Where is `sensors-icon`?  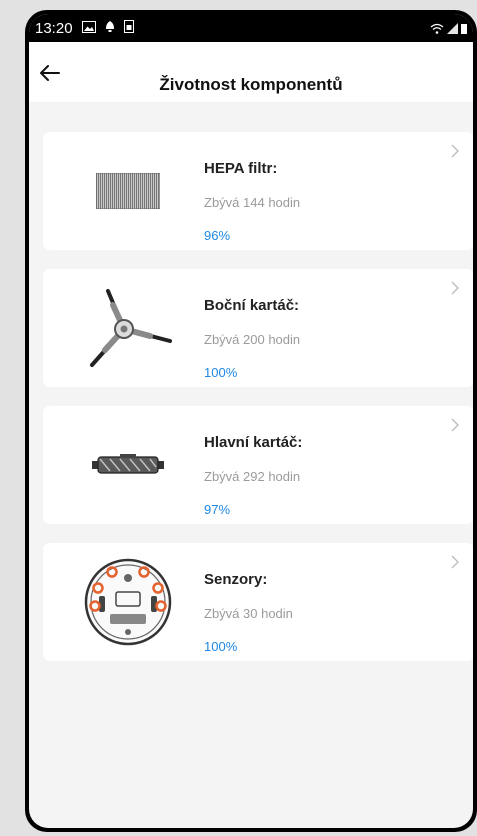 sensors-icon is located at coordinates (128, 602).